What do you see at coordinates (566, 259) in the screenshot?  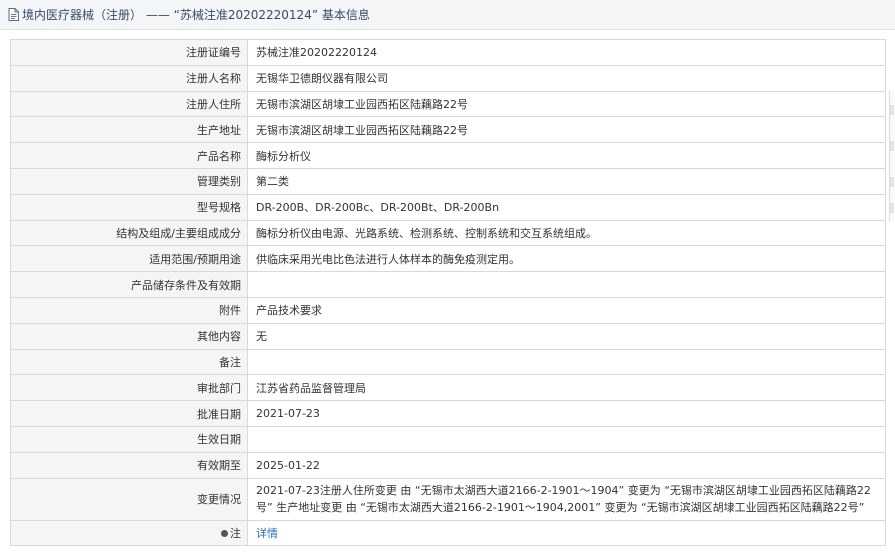 I see `row-value: 供临床采用光电比色法进行人体样本的酶免疫测定用。` at bounding box center [566, 259].